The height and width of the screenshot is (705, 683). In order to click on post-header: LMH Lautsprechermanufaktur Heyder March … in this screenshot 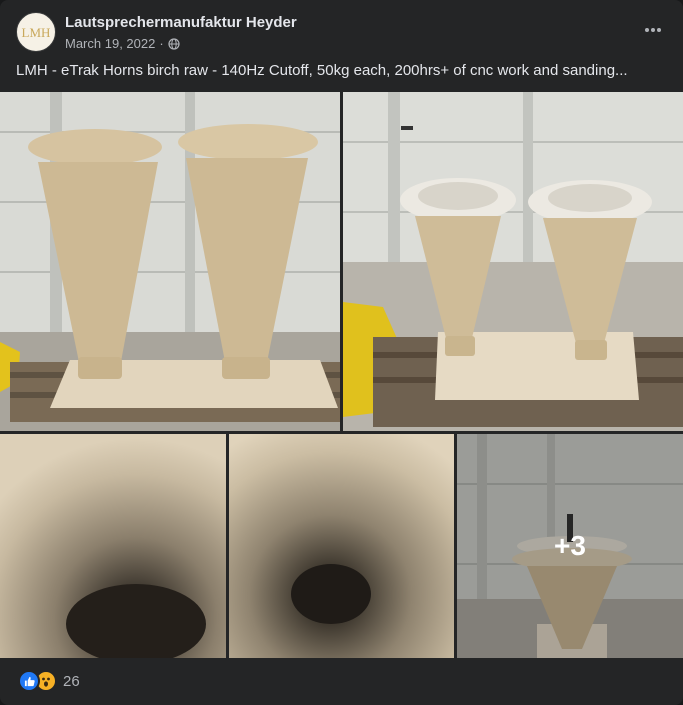, I will do `click(341, 32)`.